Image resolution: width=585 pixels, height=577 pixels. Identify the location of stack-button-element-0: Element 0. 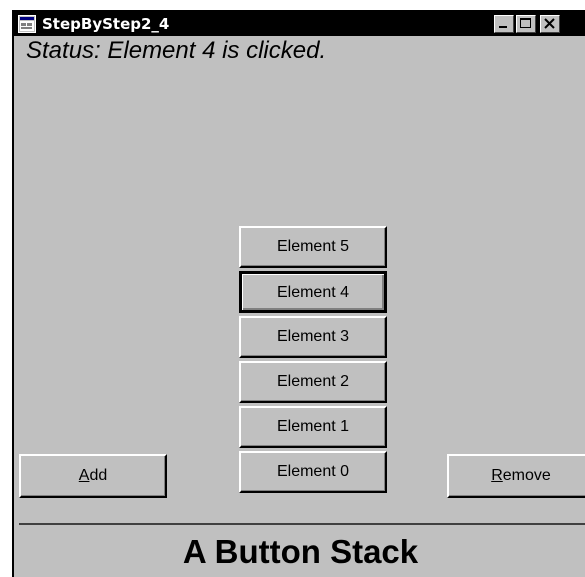
(313, 472).